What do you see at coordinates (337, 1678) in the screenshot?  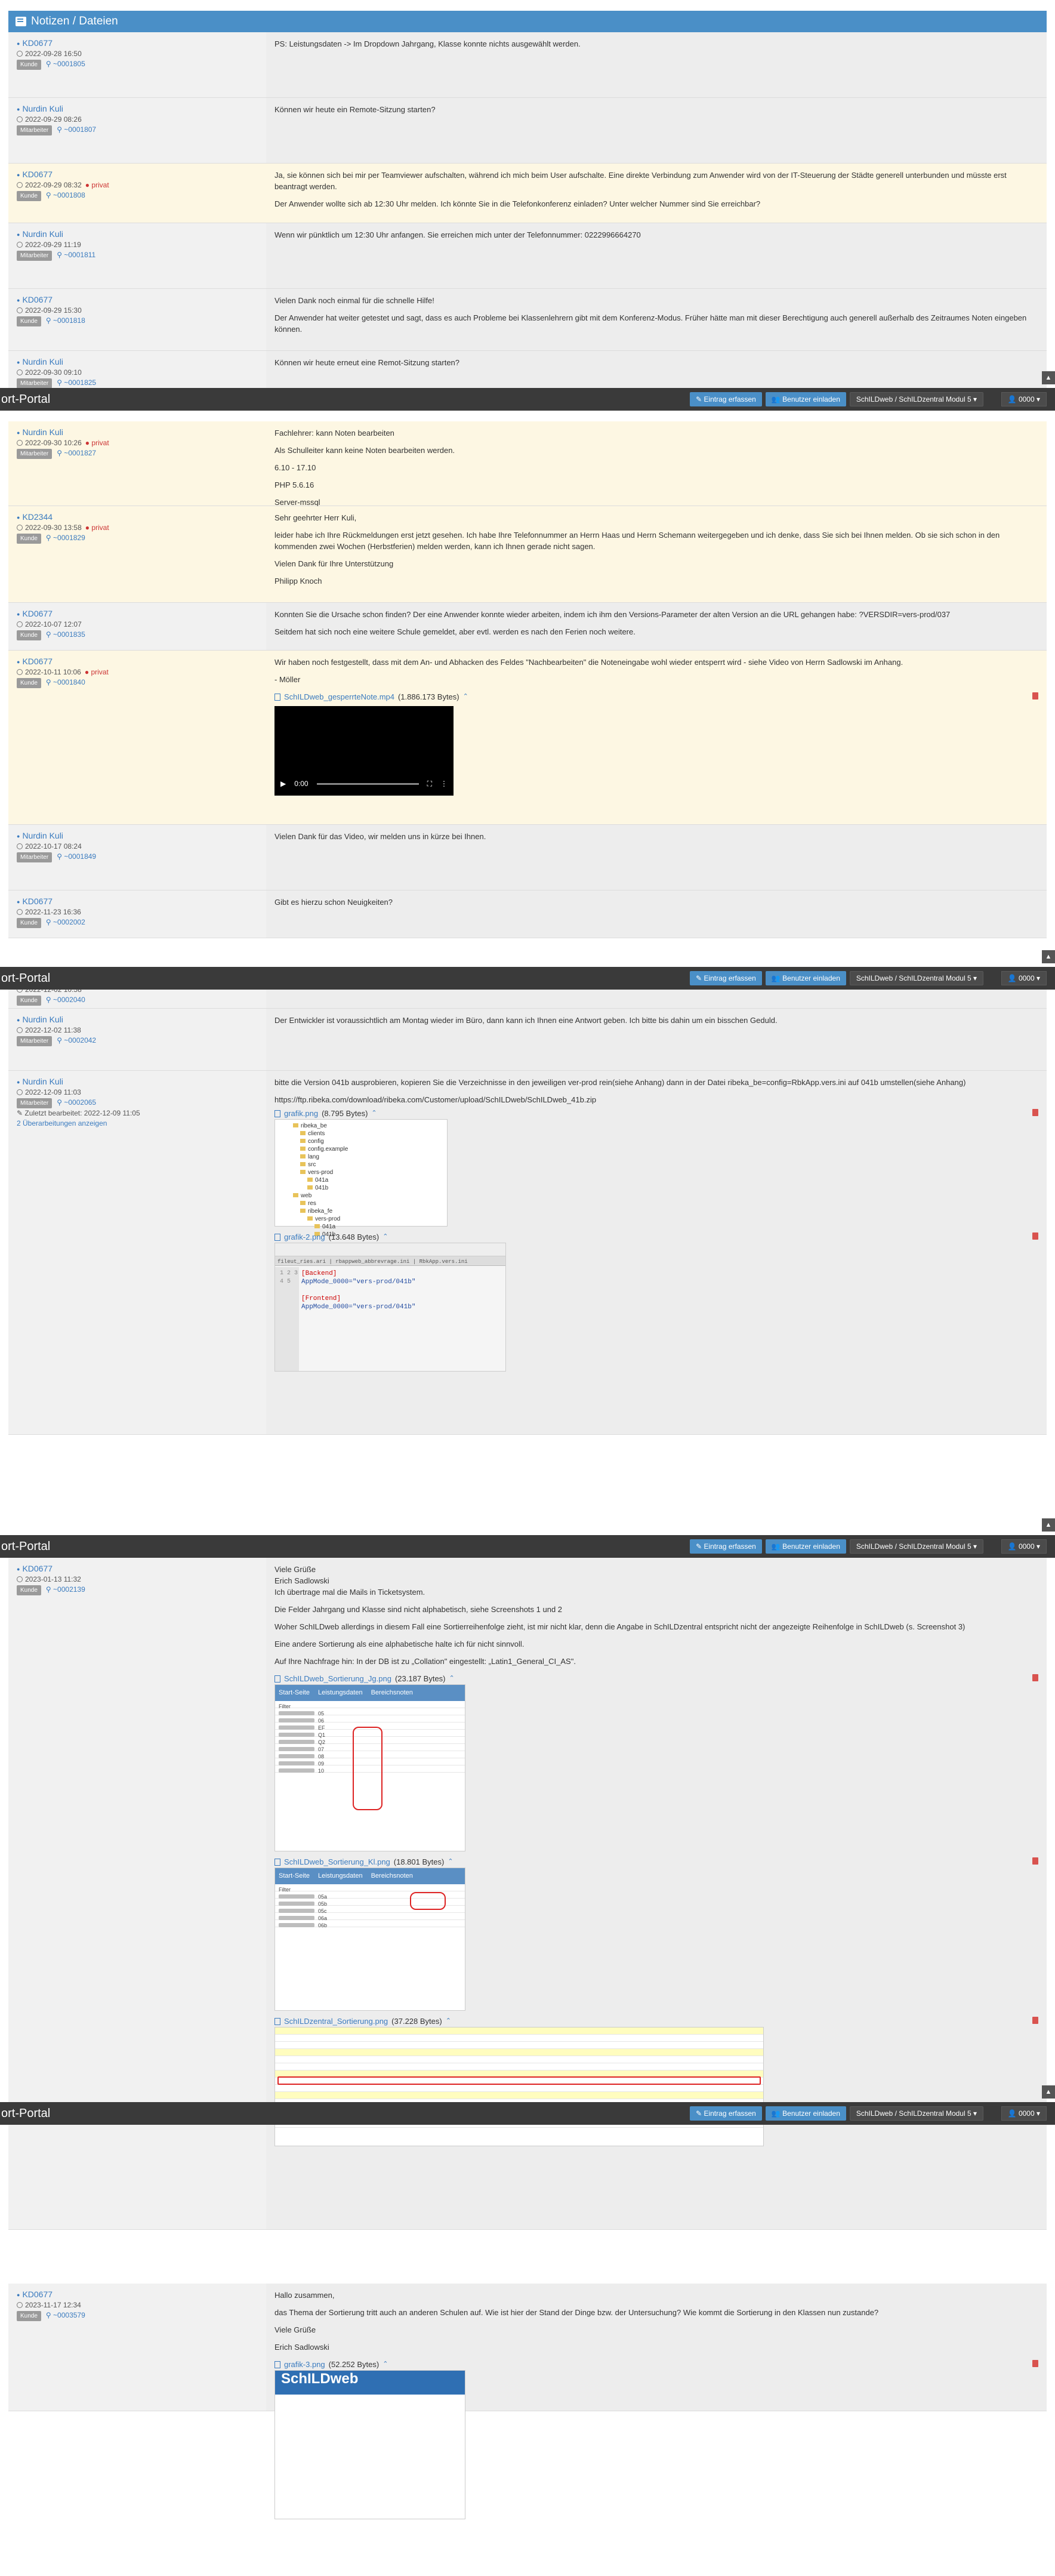 I see `attachment-name: SchILDweb_Sortierung_Jg.png` at bounding box center [337, 1678].